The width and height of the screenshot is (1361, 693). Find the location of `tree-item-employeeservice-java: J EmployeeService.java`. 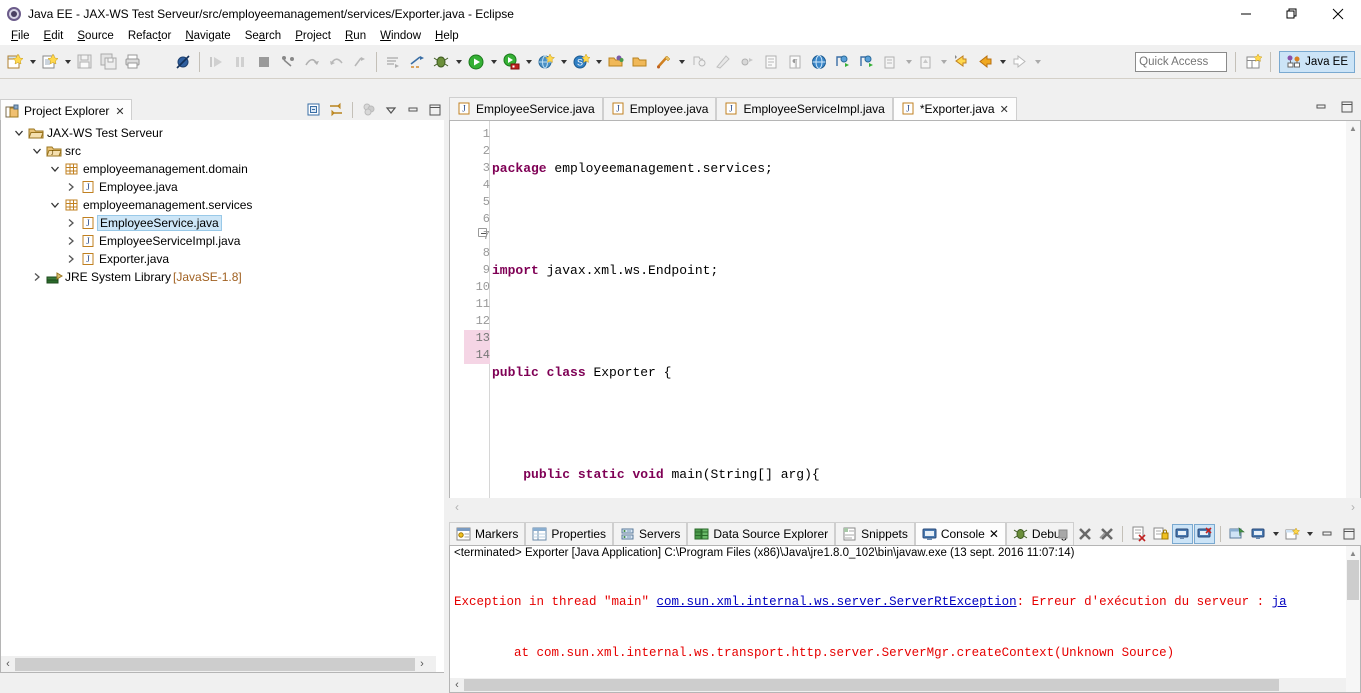

tree-item-employeeservice-java: J EmployeeService.java is located at coordinates (223, 223).